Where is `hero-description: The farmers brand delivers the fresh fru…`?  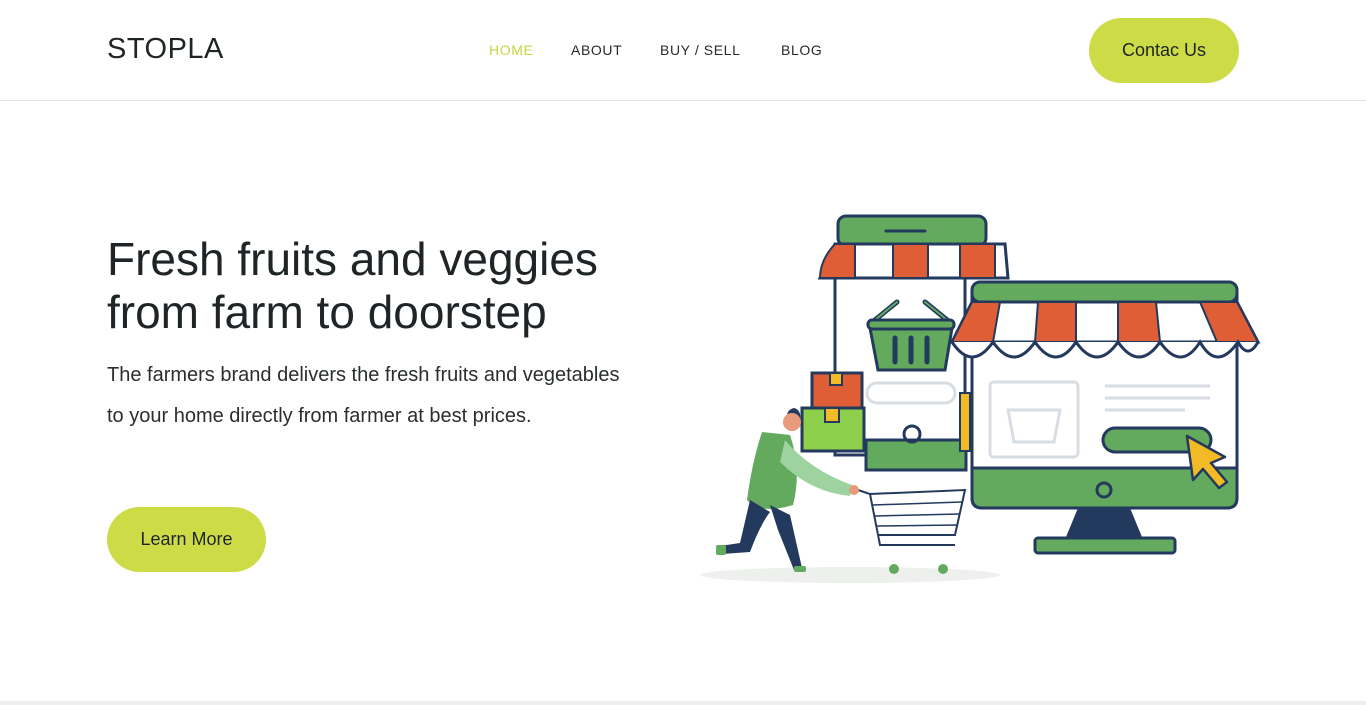 hero-description: The farmers brand delivers the fresh fru… is located at coordinates (363, 395).